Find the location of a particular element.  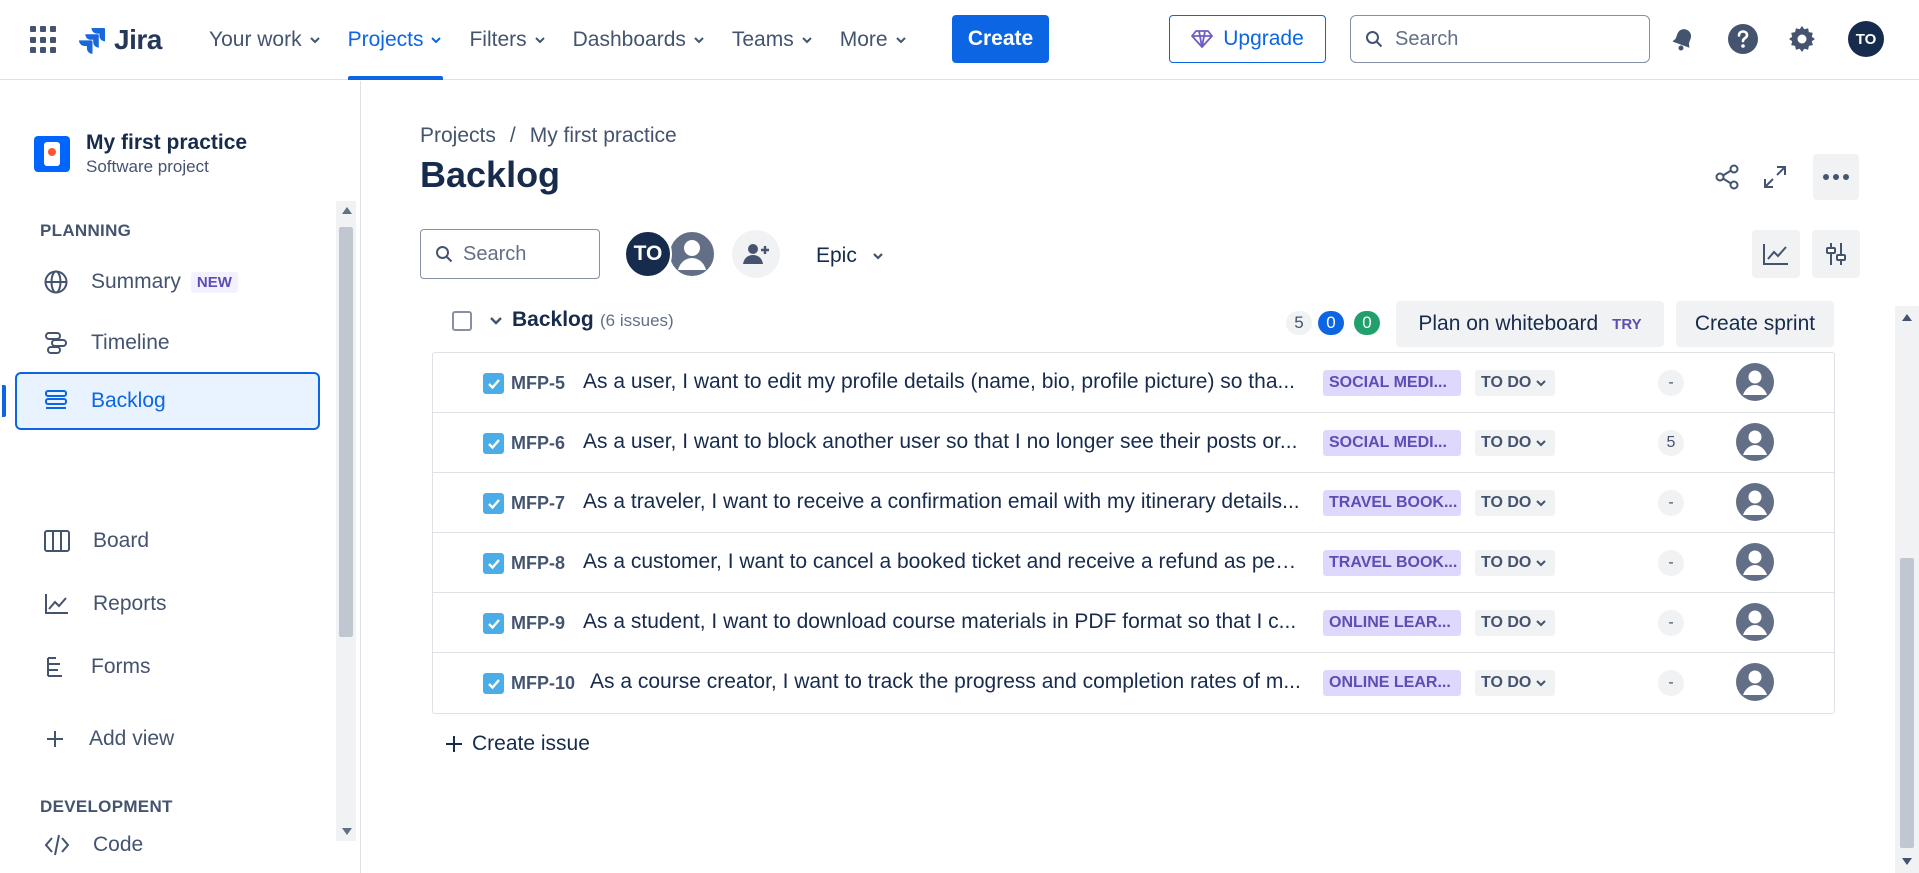

epic-filter-dropdown: Epic is located at coordinates (850, 256).